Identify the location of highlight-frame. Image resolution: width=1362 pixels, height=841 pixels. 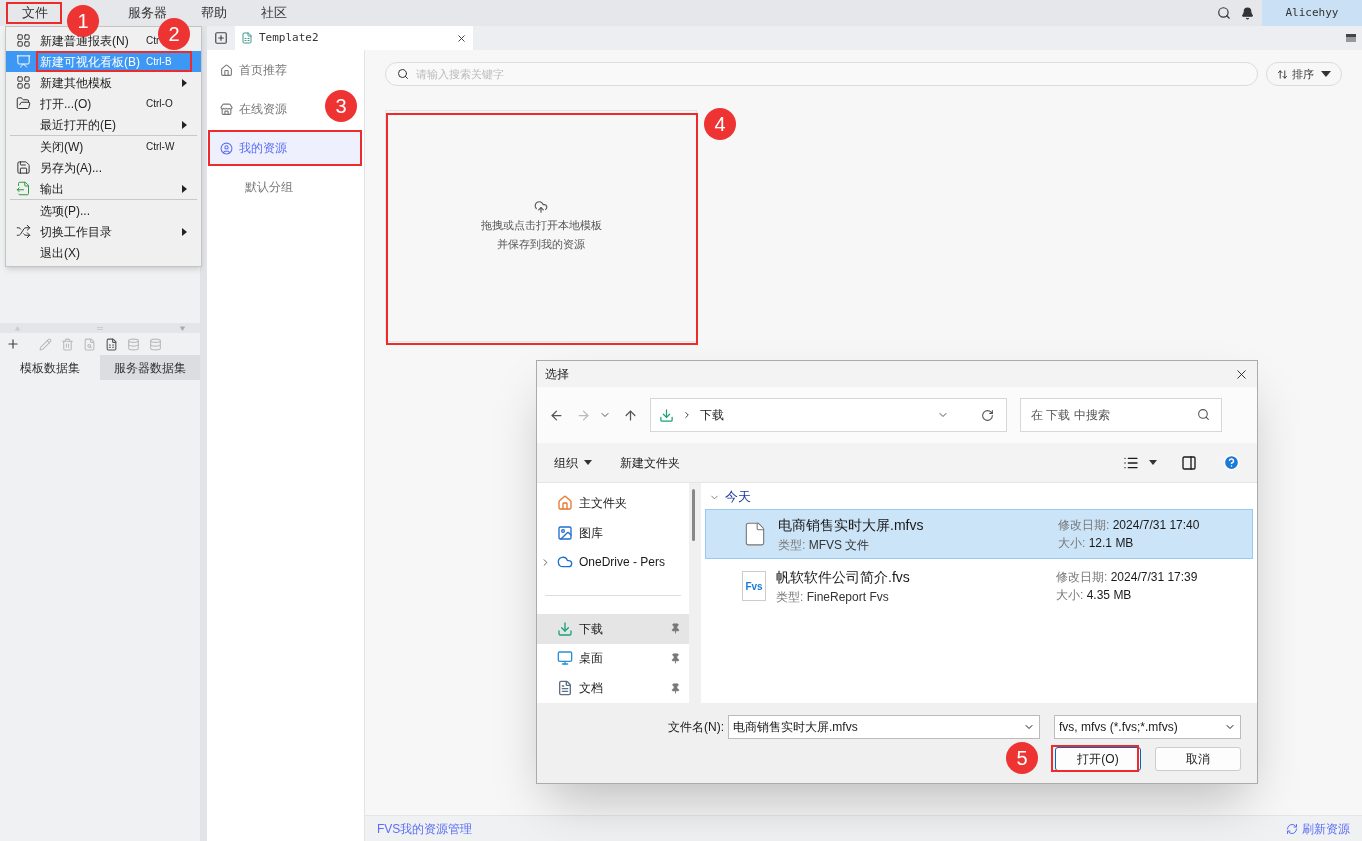
(34, 13).